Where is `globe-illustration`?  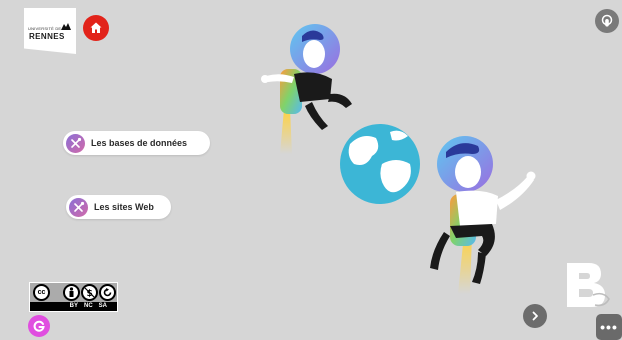 globe-illustration is located at coordinates (380, 164).